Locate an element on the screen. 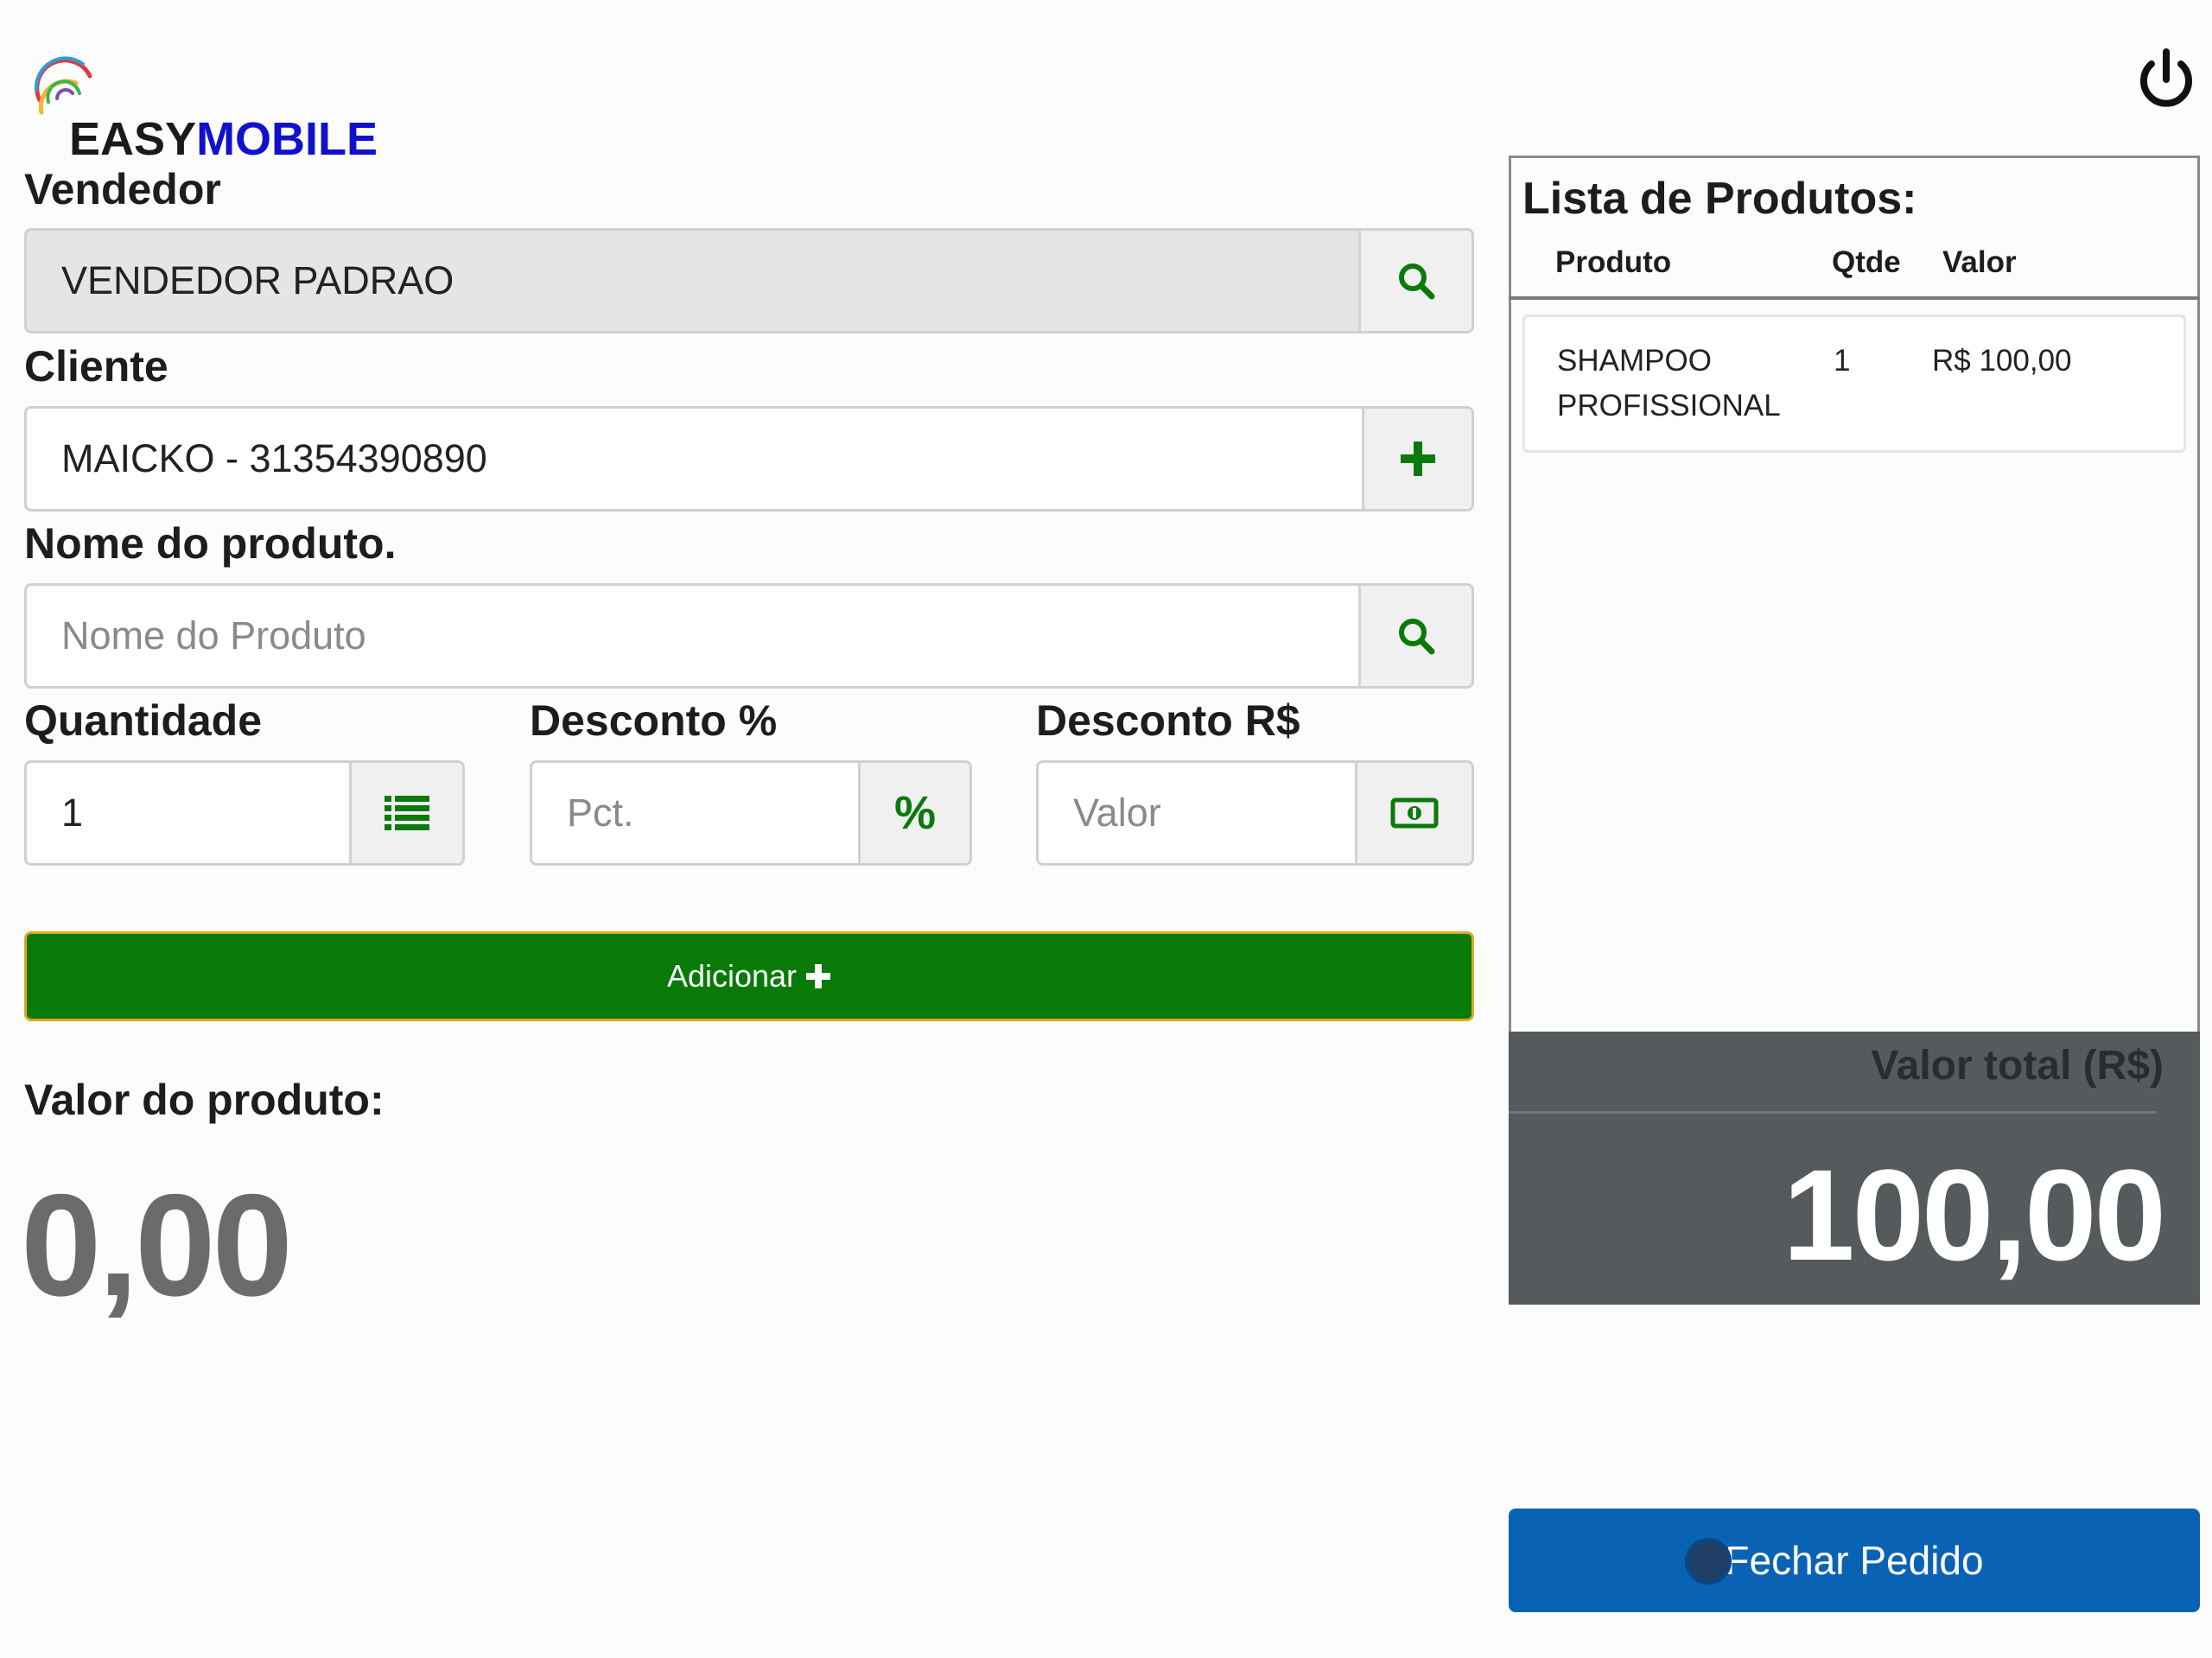 The image size is (2212, 1658). money-icon is located at coordinates (1414, 813).